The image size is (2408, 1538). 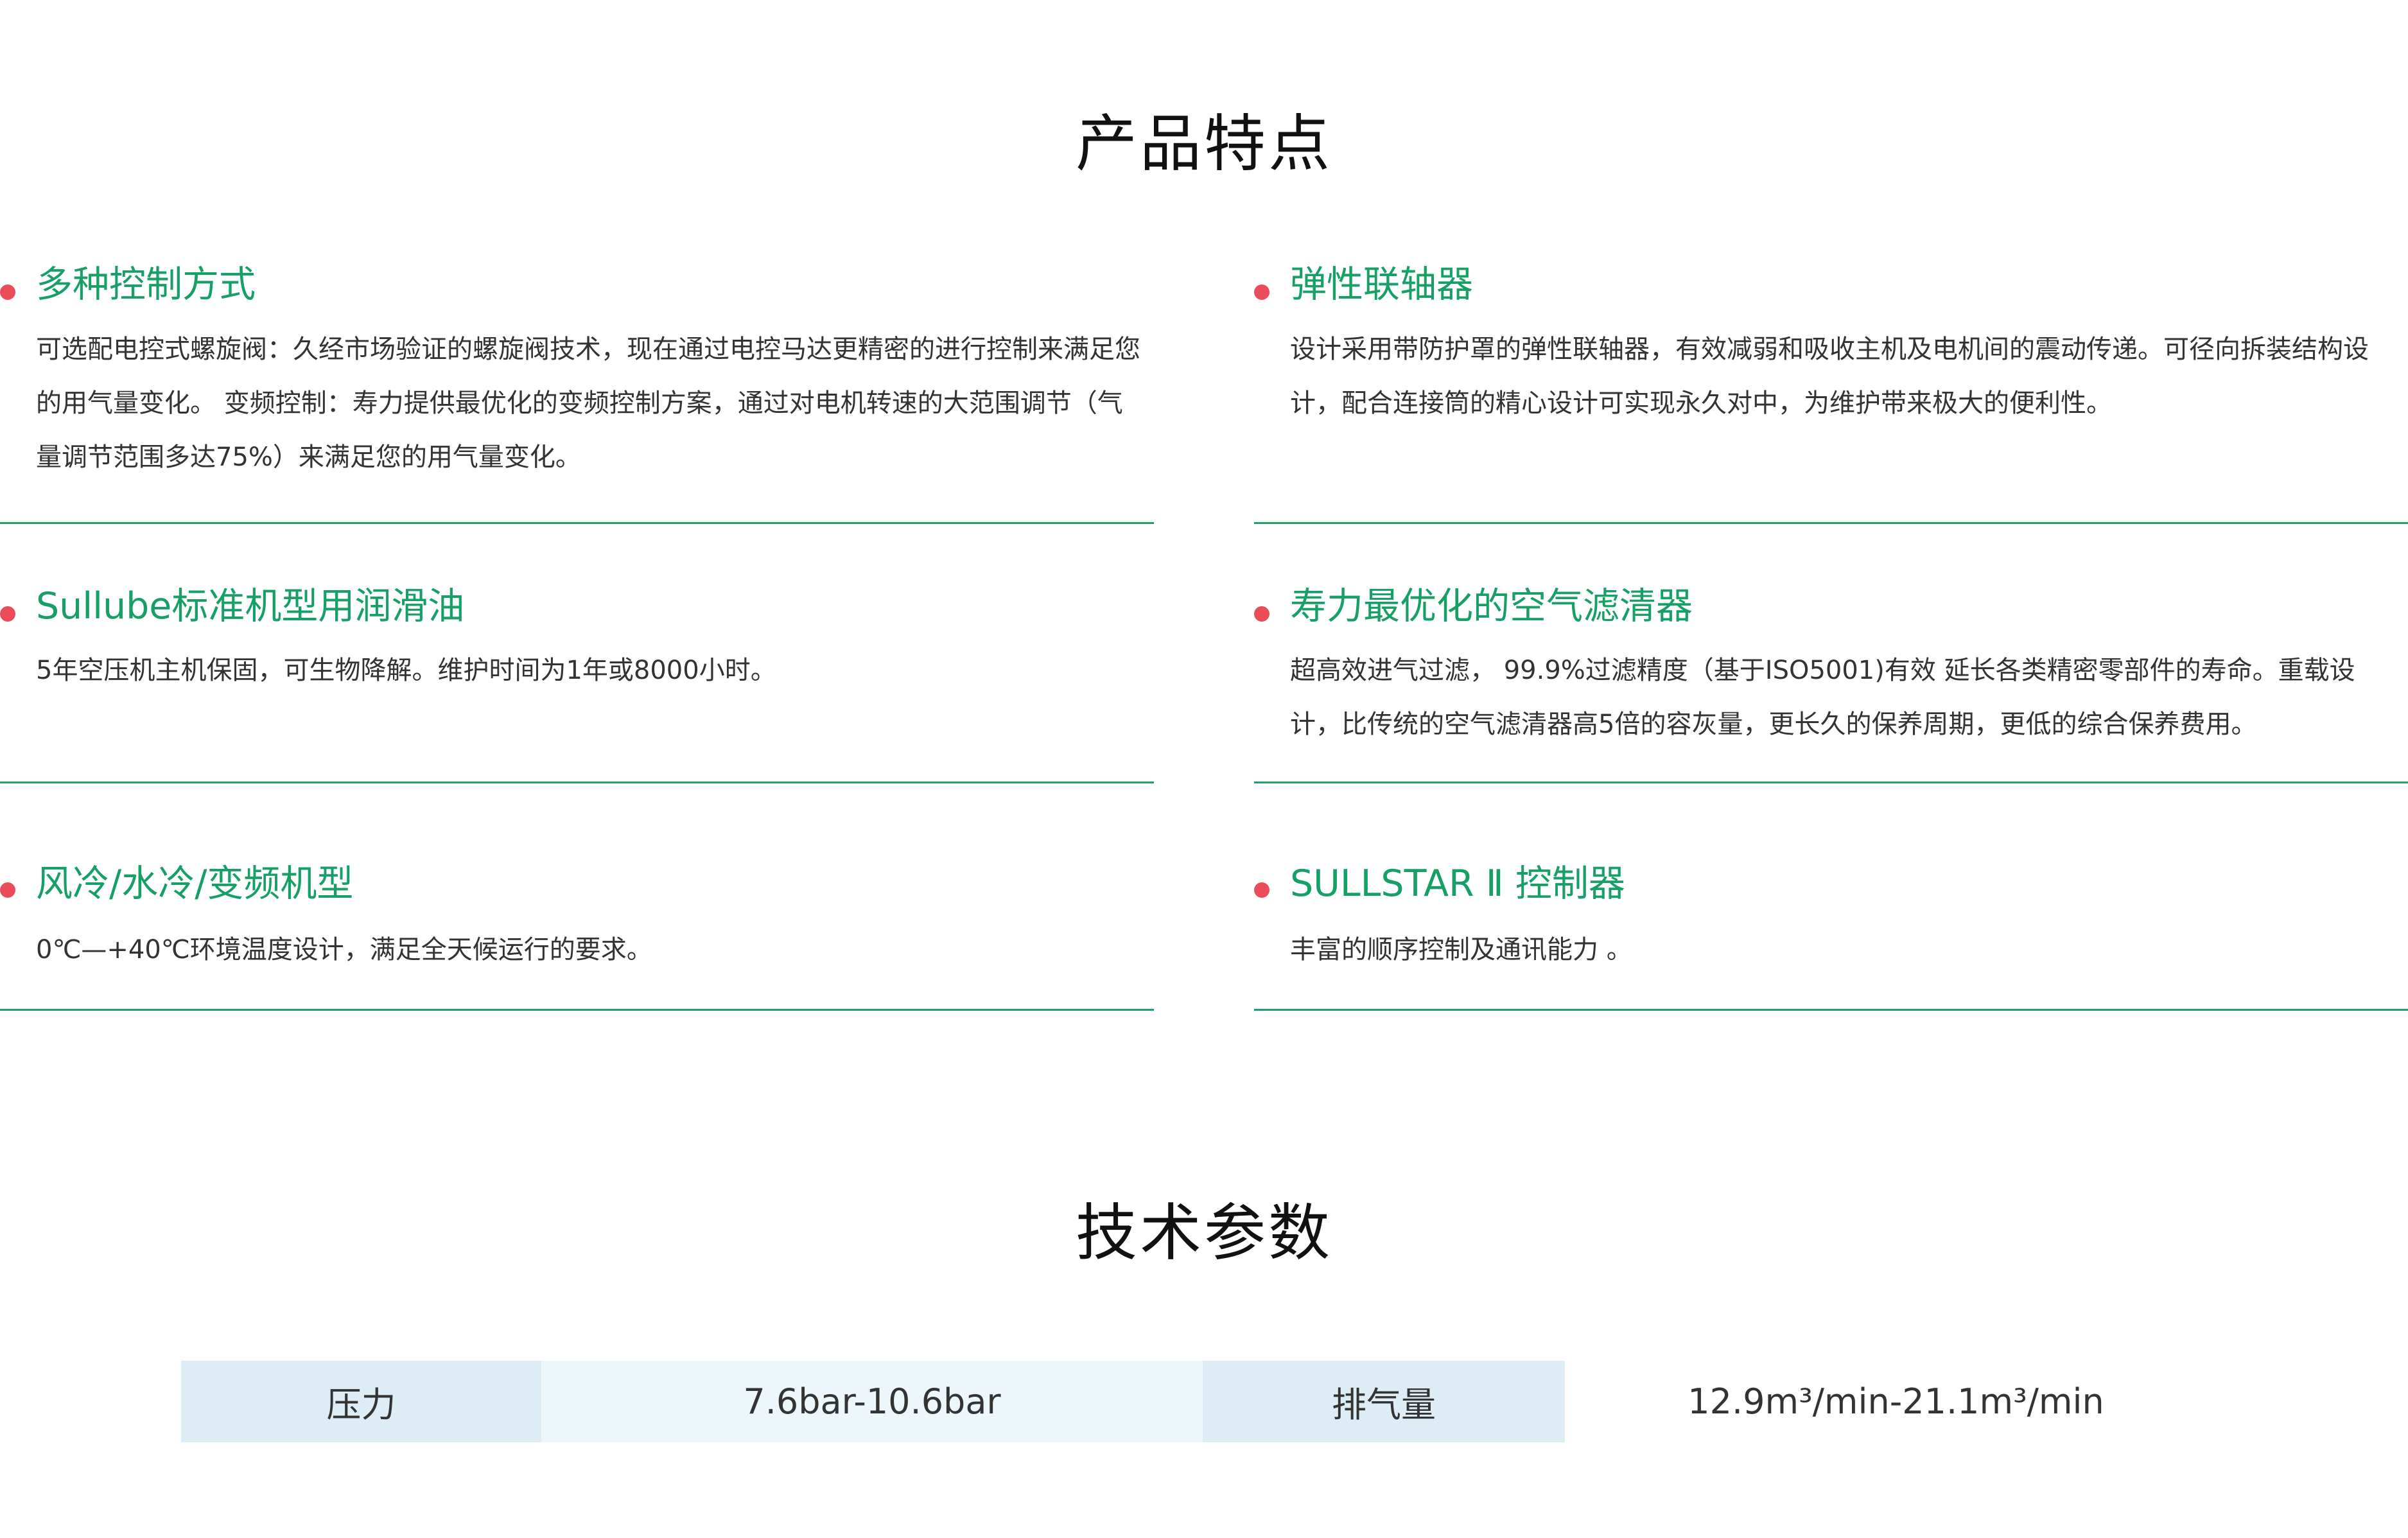 What do you see at coordinates (195, 883) in the screenshot?
I see `feature-title: 风冷/水冷/变频机型` at bounding box center [195, 883].